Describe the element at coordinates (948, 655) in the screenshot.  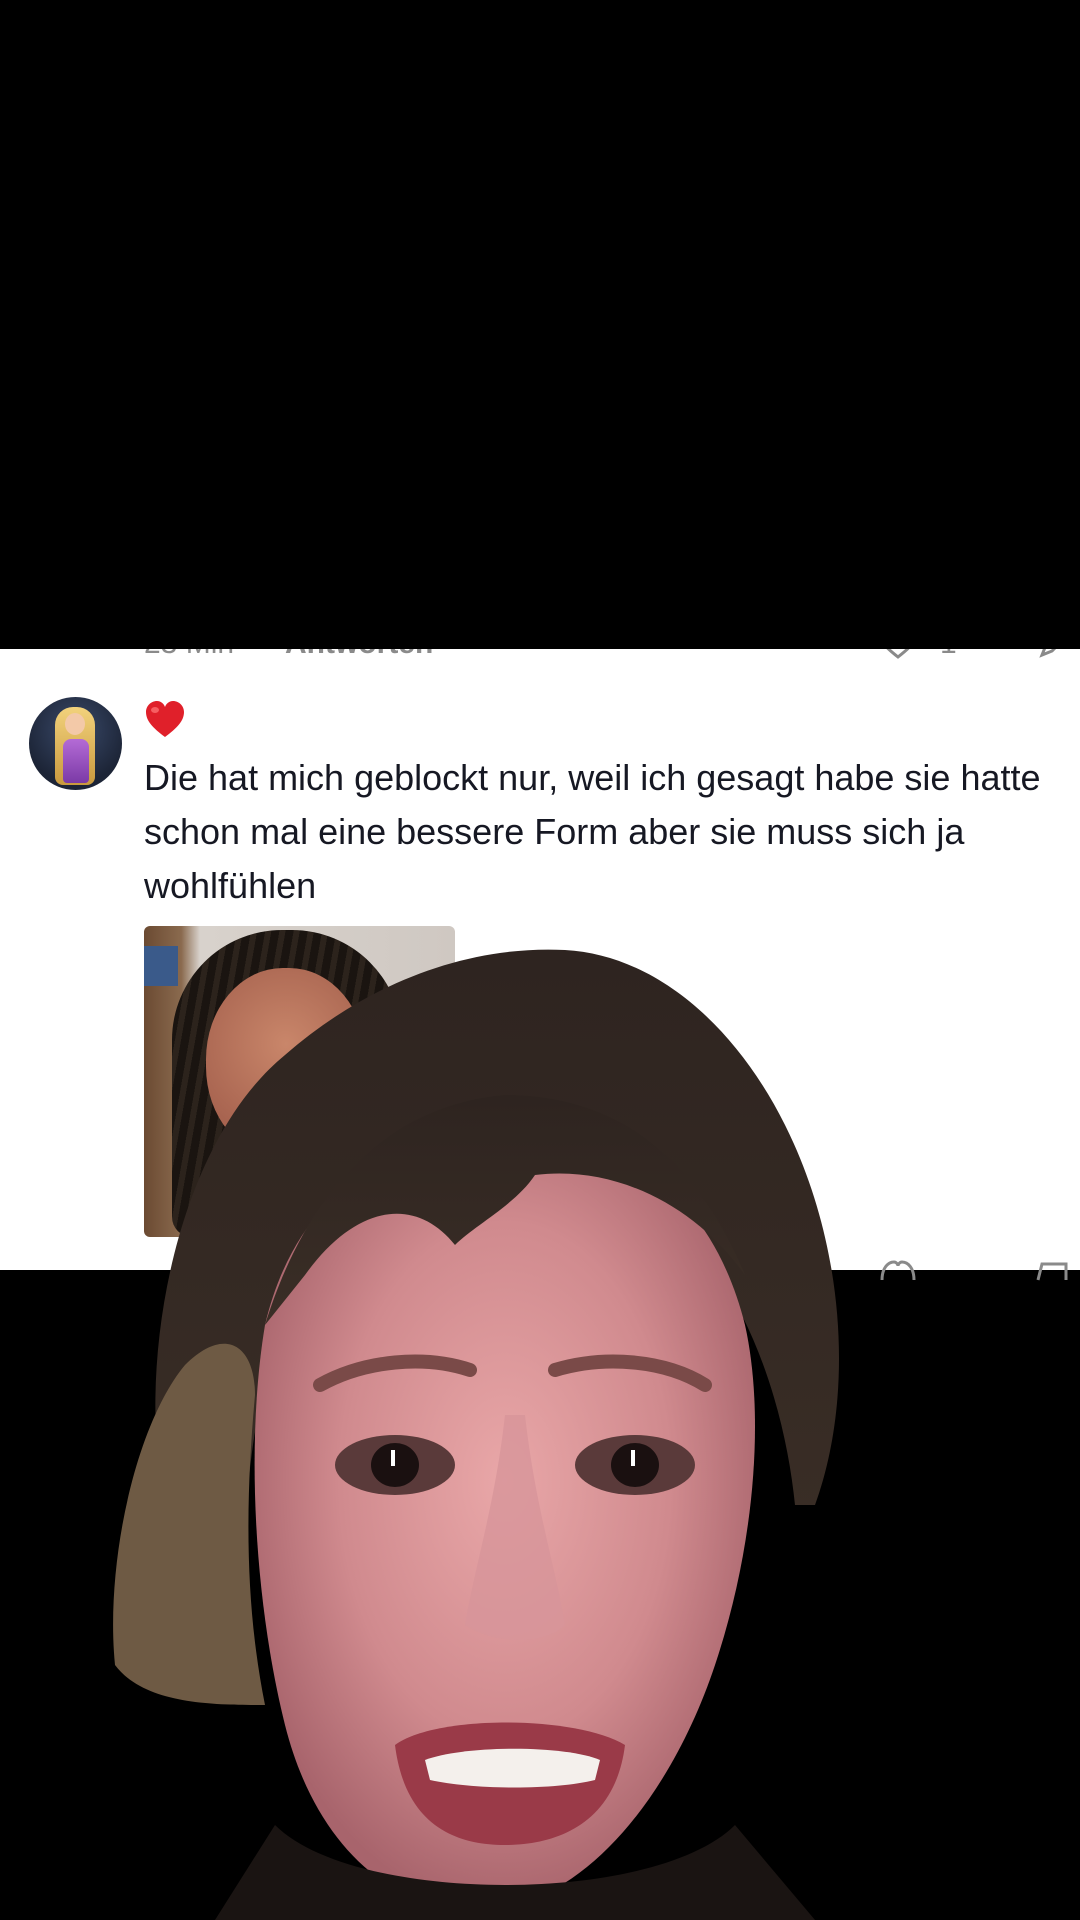
I see `previous-like-count: 1` at that location.